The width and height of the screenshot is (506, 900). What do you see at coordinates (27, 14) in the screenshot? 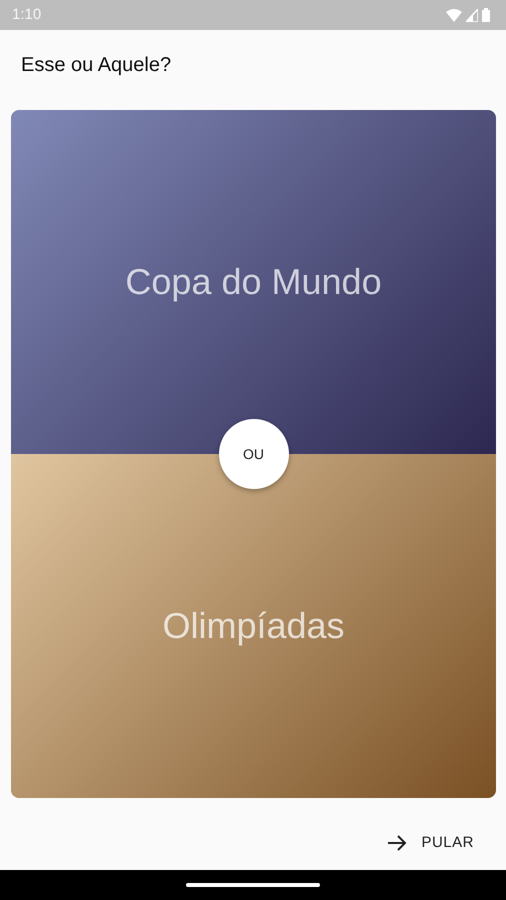
I see `status-time: 1:10` at bounding box center [27, 14].